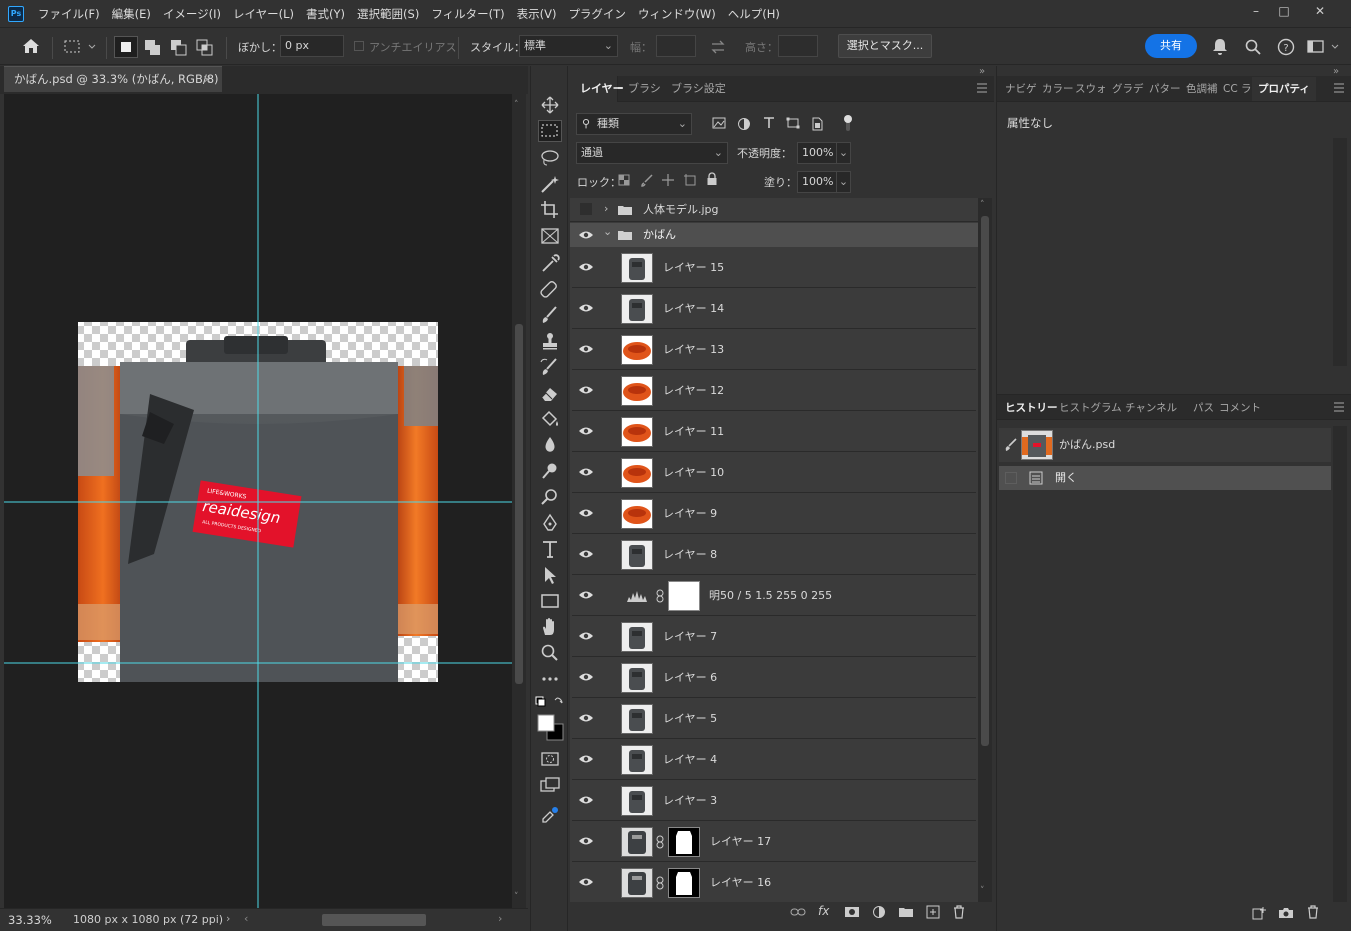 The width and height of the screenshot is (1351, 931). Describe the element at coordinates (677, 14) in the screenshot. I see `menu-item: ウィンドウ(W)` at that location.